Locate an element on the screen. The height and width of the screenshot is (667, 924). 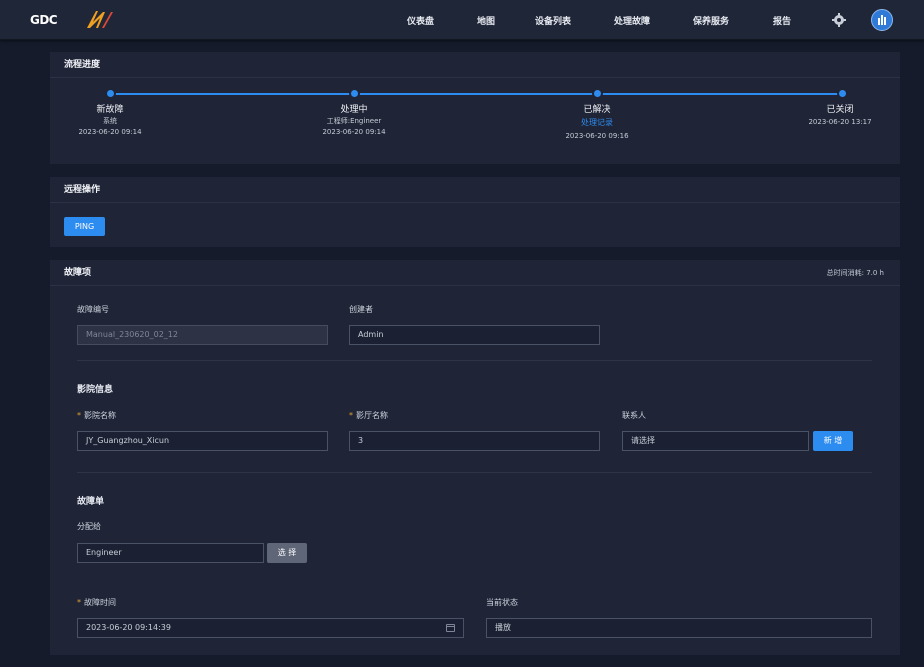
building-icon is located at coordinates (882, 20).